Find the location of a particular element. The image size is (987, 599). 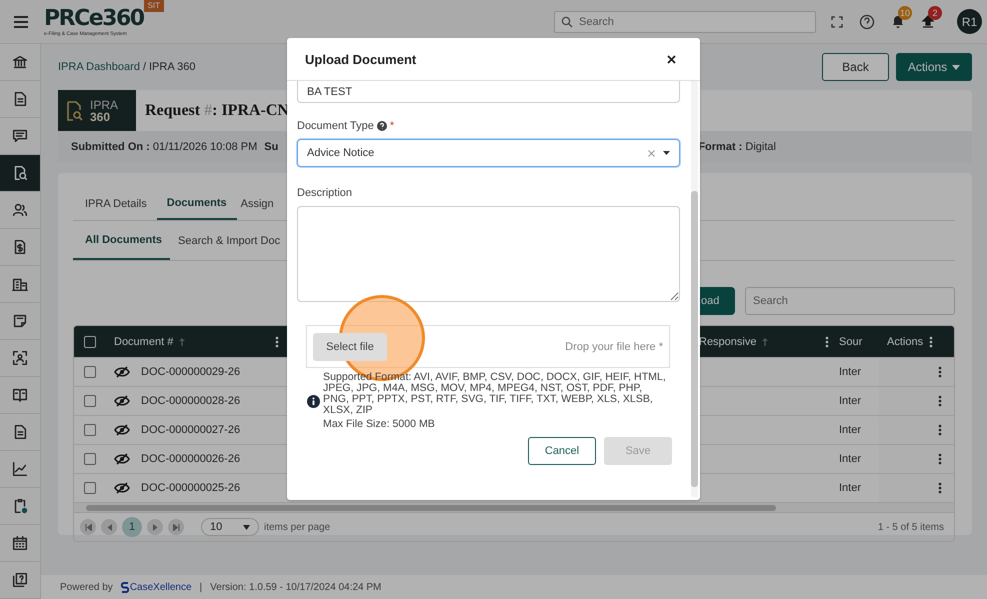

powered-by-text: Powered by is located at coordinates (86, 587).